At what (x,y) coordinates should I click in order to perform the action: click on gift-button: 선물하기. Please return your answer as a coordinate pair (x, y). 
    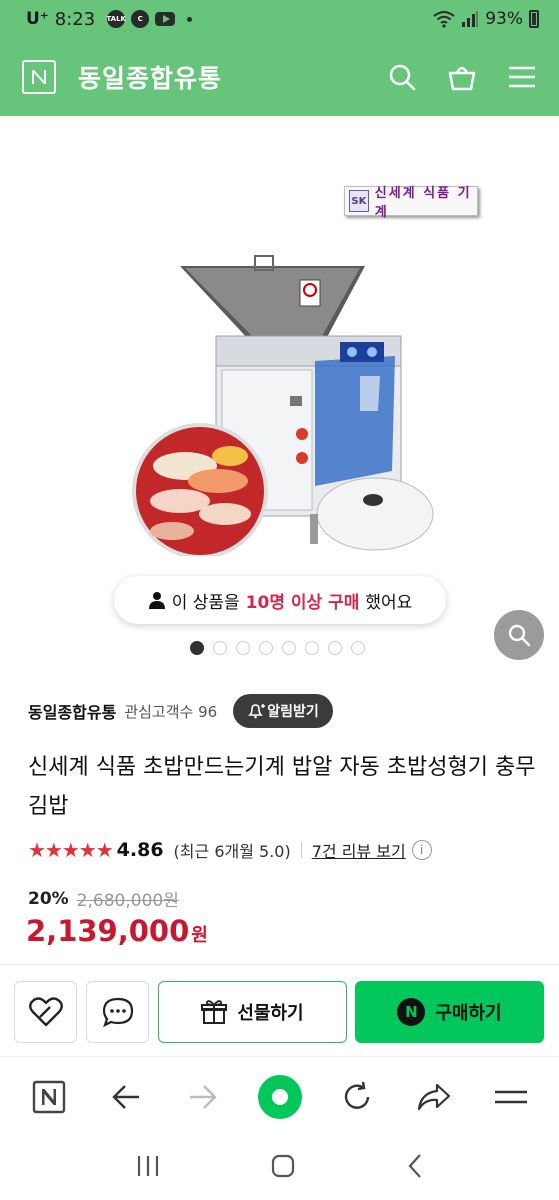
    Looking at the image, I should click on (252, 1012).